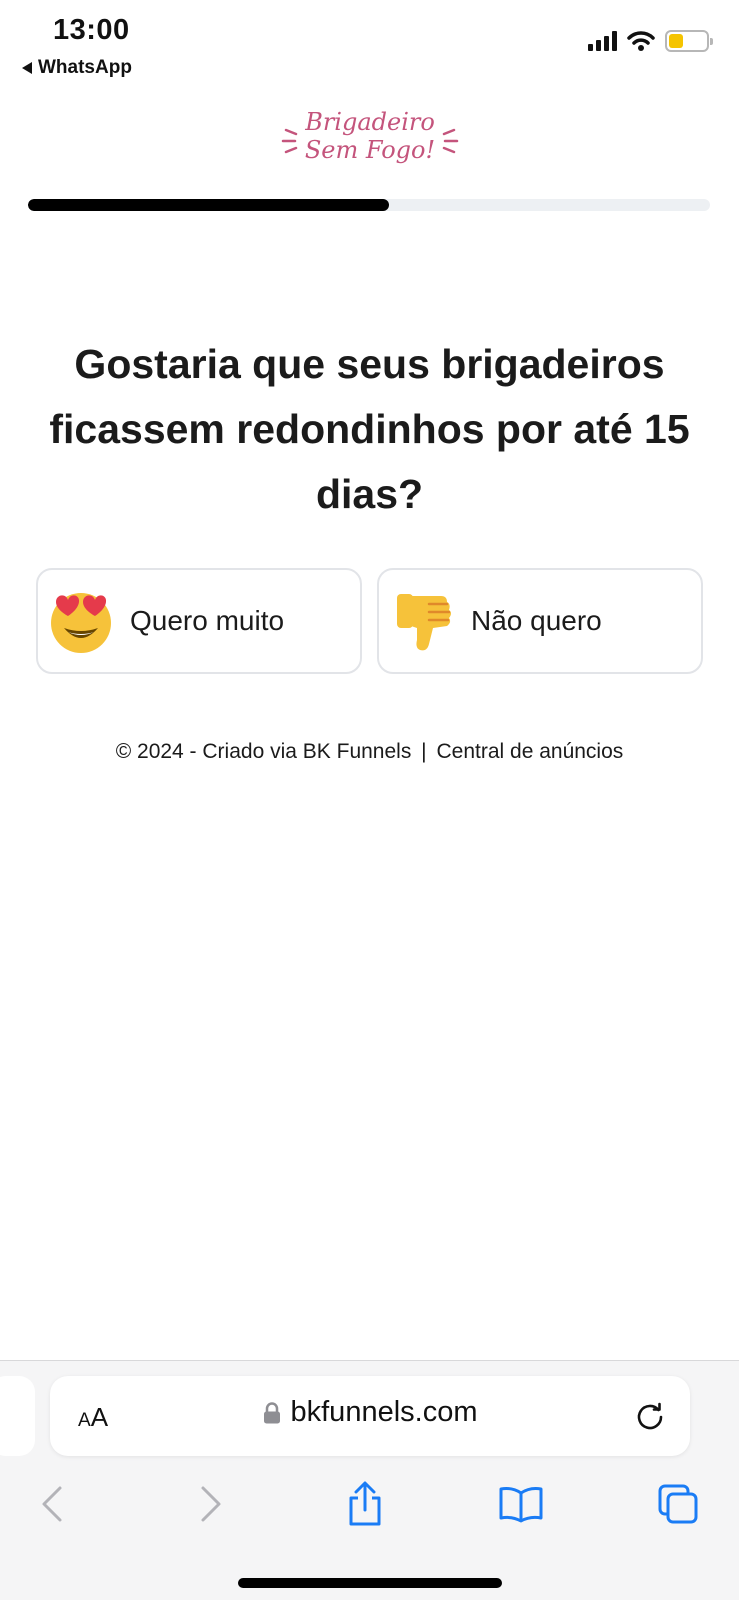  Describe the element at coordinates (207, 620) in the screenshot. I see `option-label: Quero muito` at that location.